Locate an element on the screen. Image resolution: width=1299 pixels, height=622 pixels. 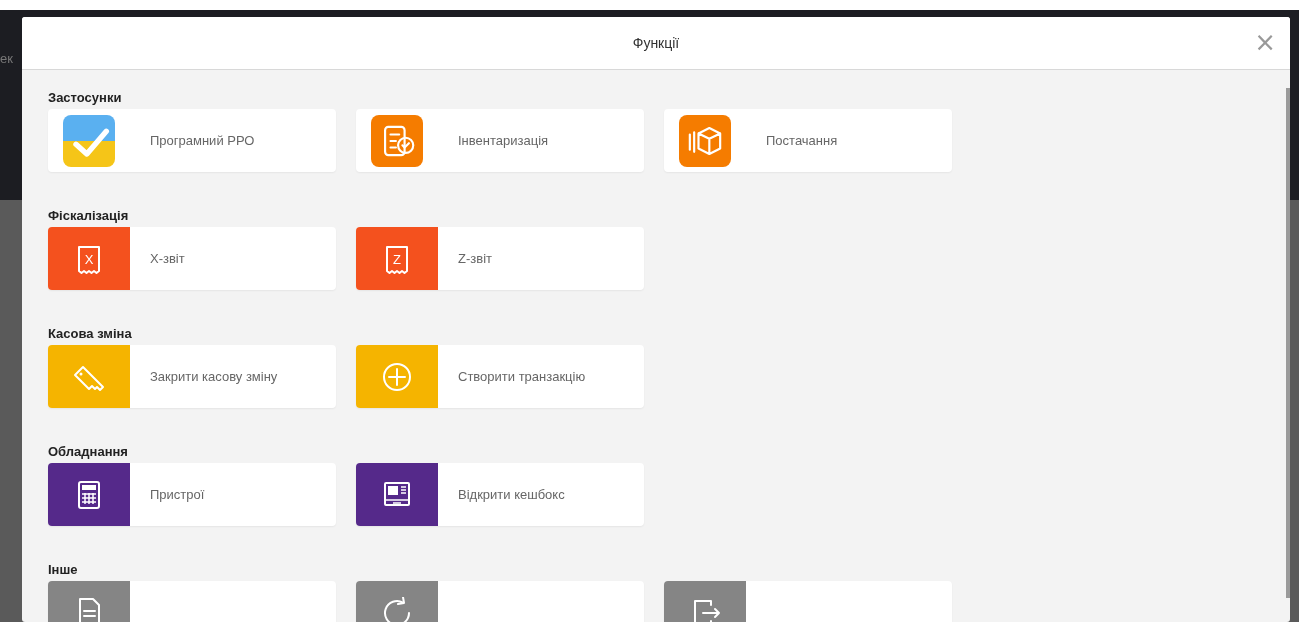
function-tile: Програмний РРО is located at coordinates (192, 140).